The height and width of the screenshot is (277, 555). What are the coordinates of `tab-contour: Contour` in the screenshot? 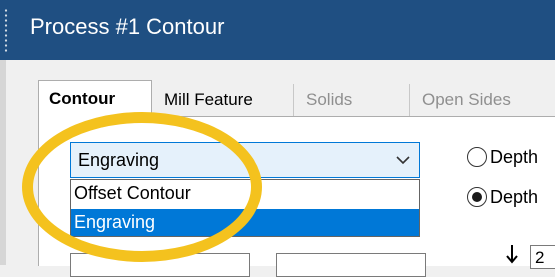 It's located at (95, 98).